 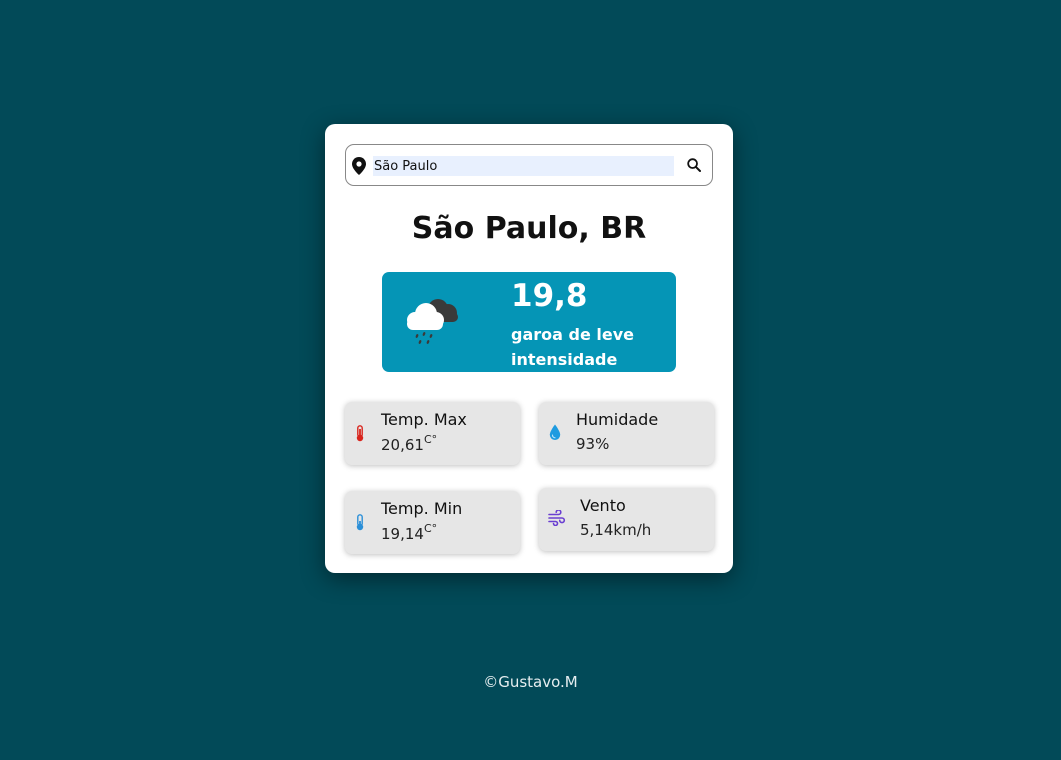 What do you see at coordinates (572, 347) in the screenshot?
I see `weather-description: garoa de leve intensidade` at bounding box center [572, 347].